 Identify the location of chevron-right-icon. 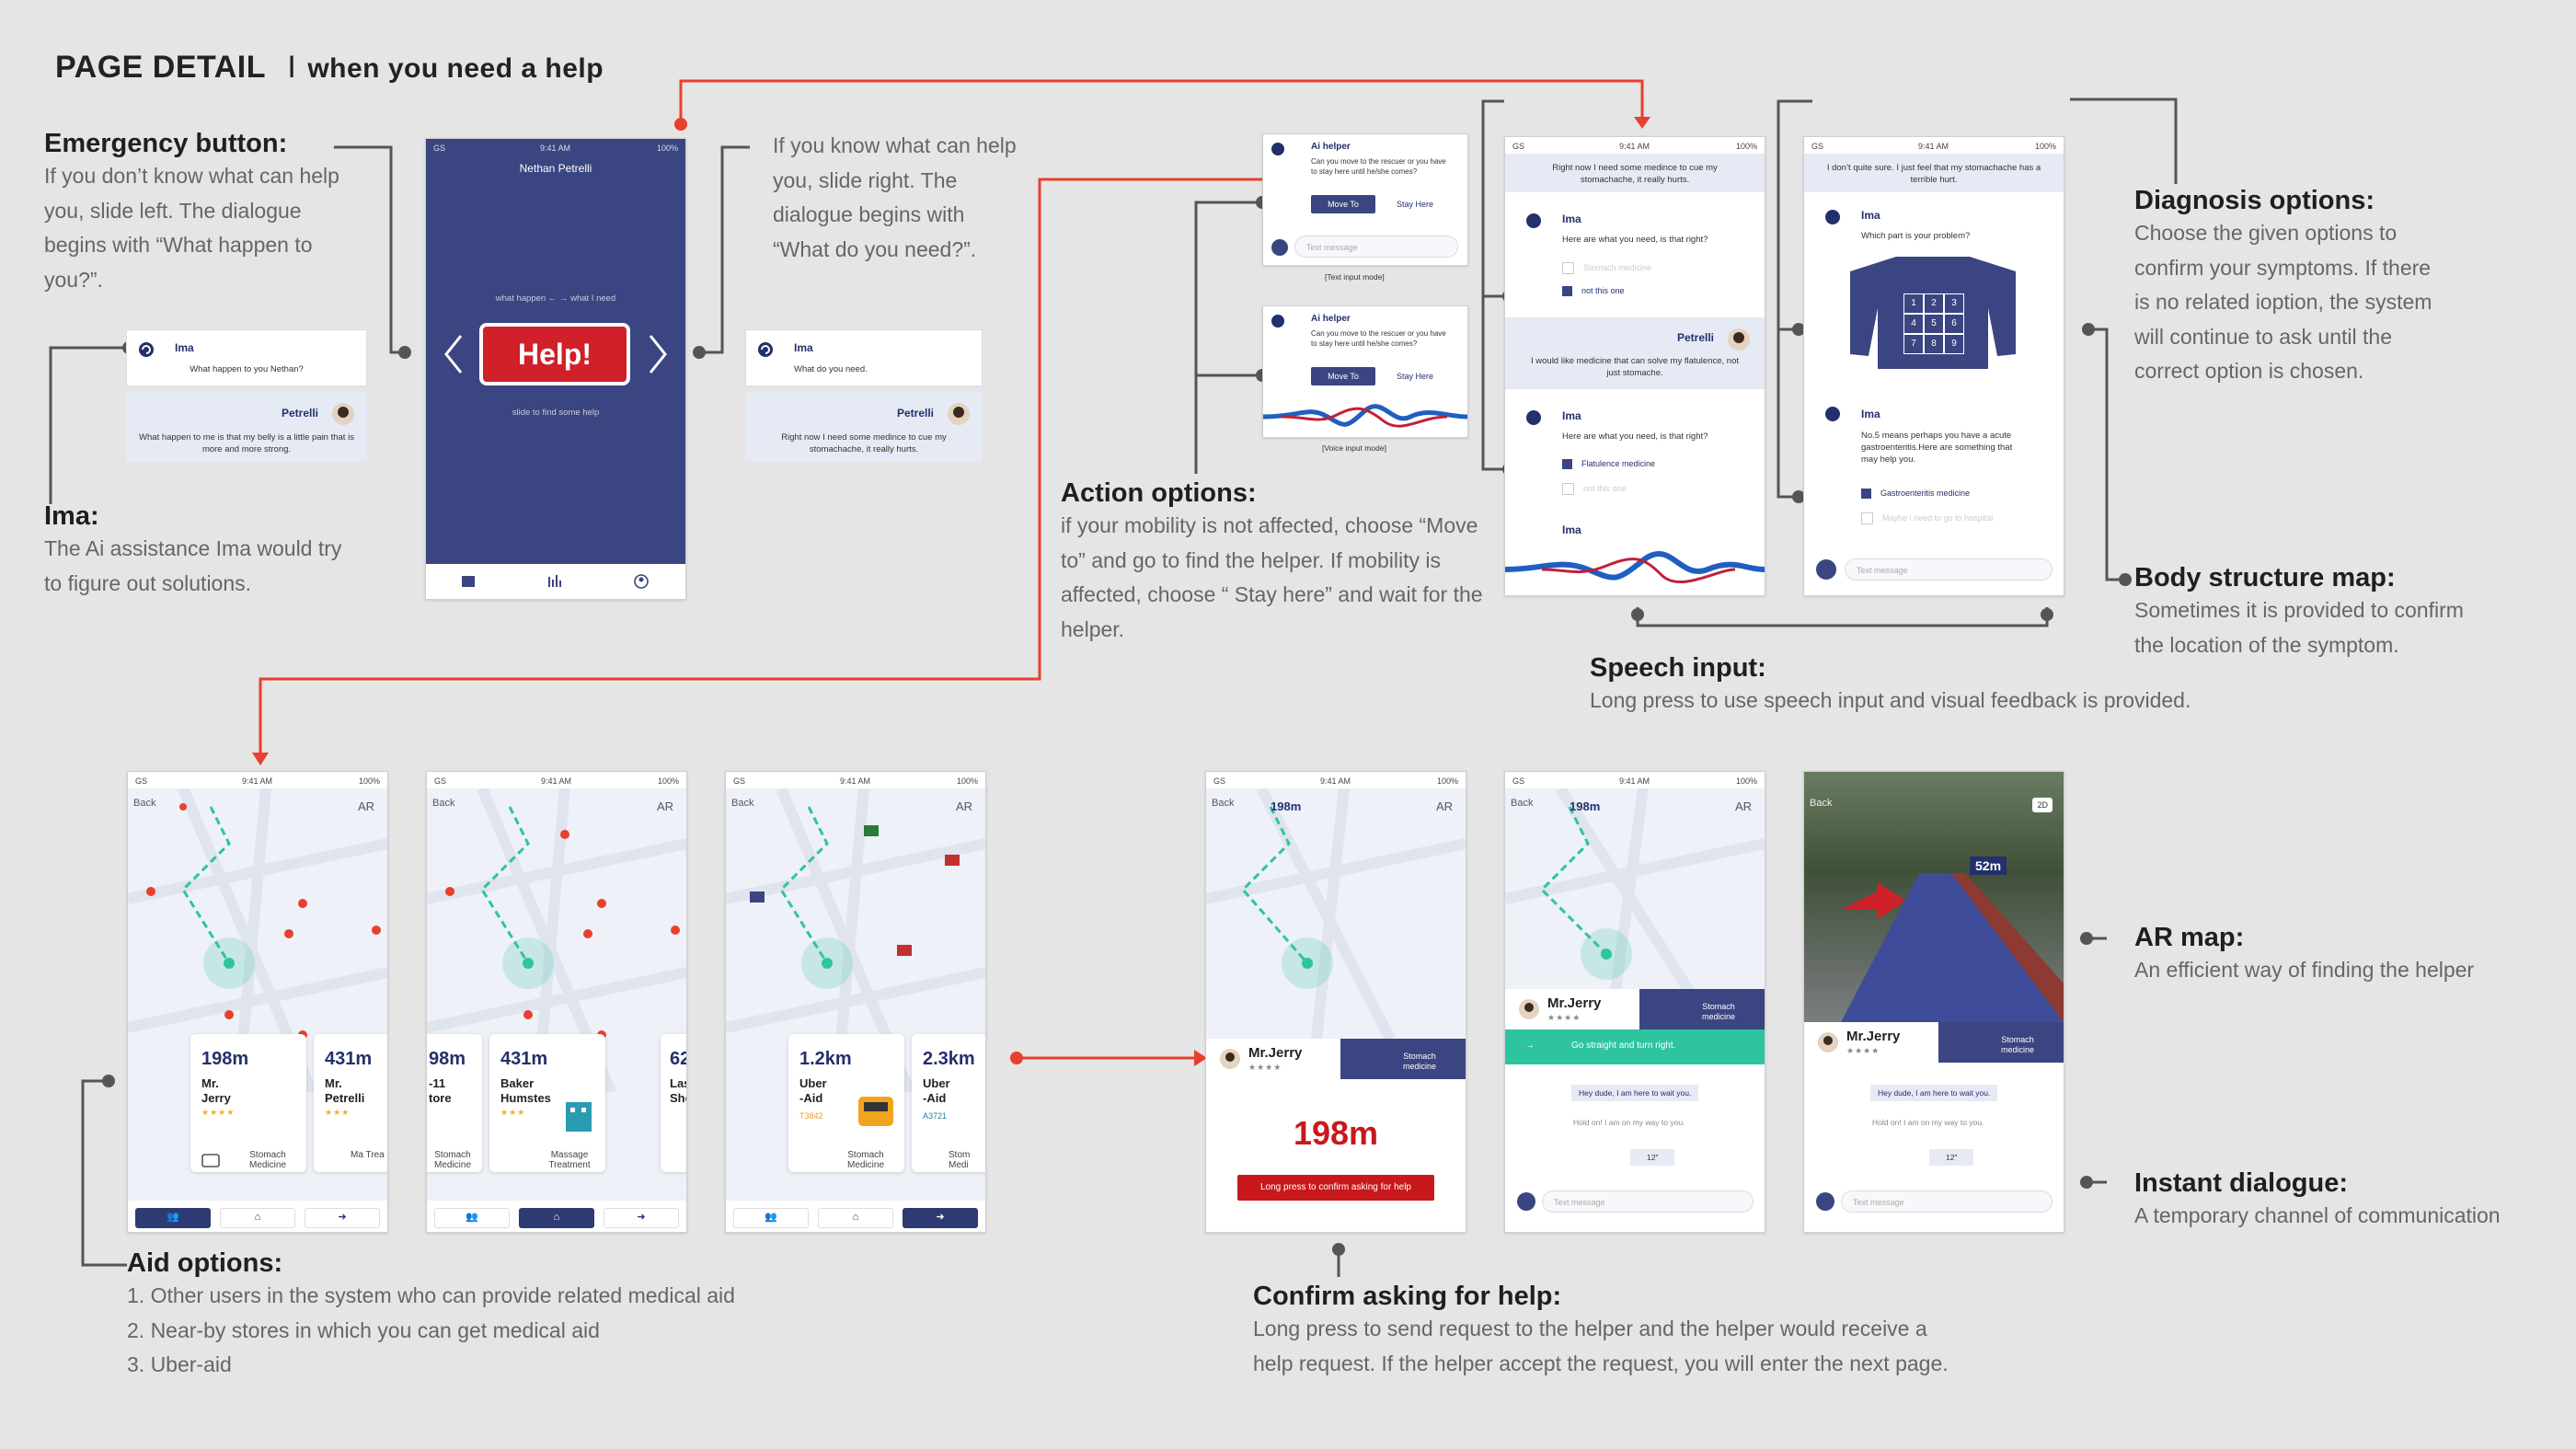
(658, 354).